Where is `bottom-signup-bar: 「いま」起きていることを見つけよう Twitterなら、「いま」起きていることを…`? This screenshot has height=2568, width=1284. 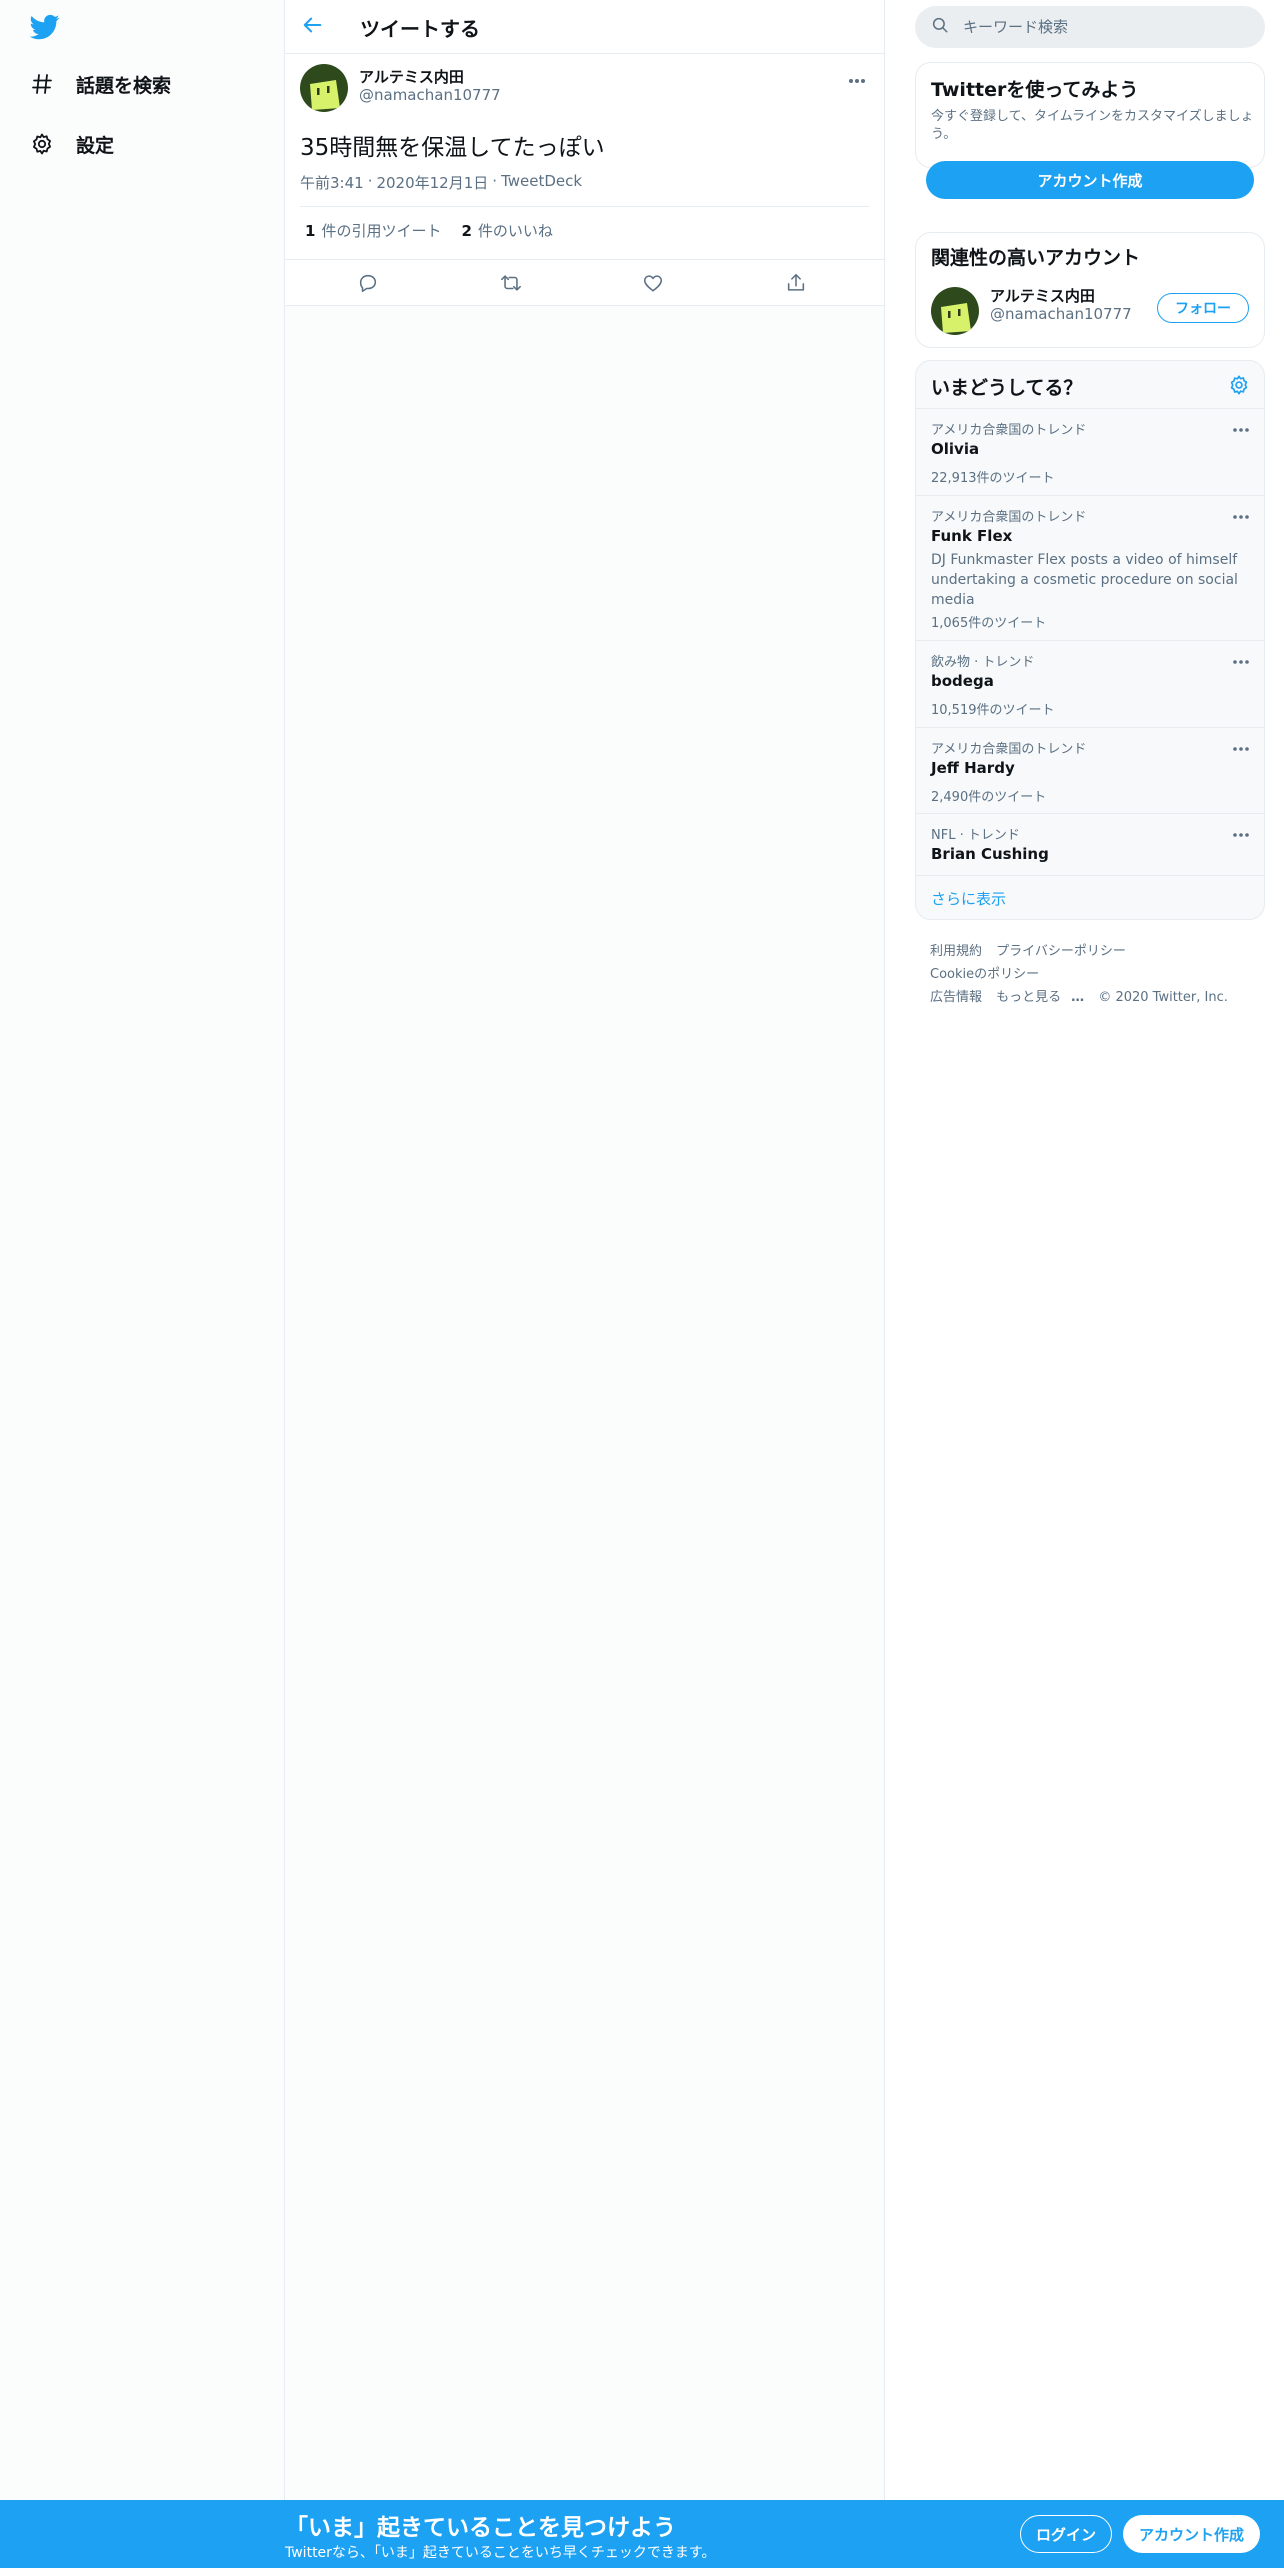
bottom-signup-bar: 「いま」起きていることを見つけよう Twitterなら、「いま」起きていることを… is located at coordinates (642, 2534).